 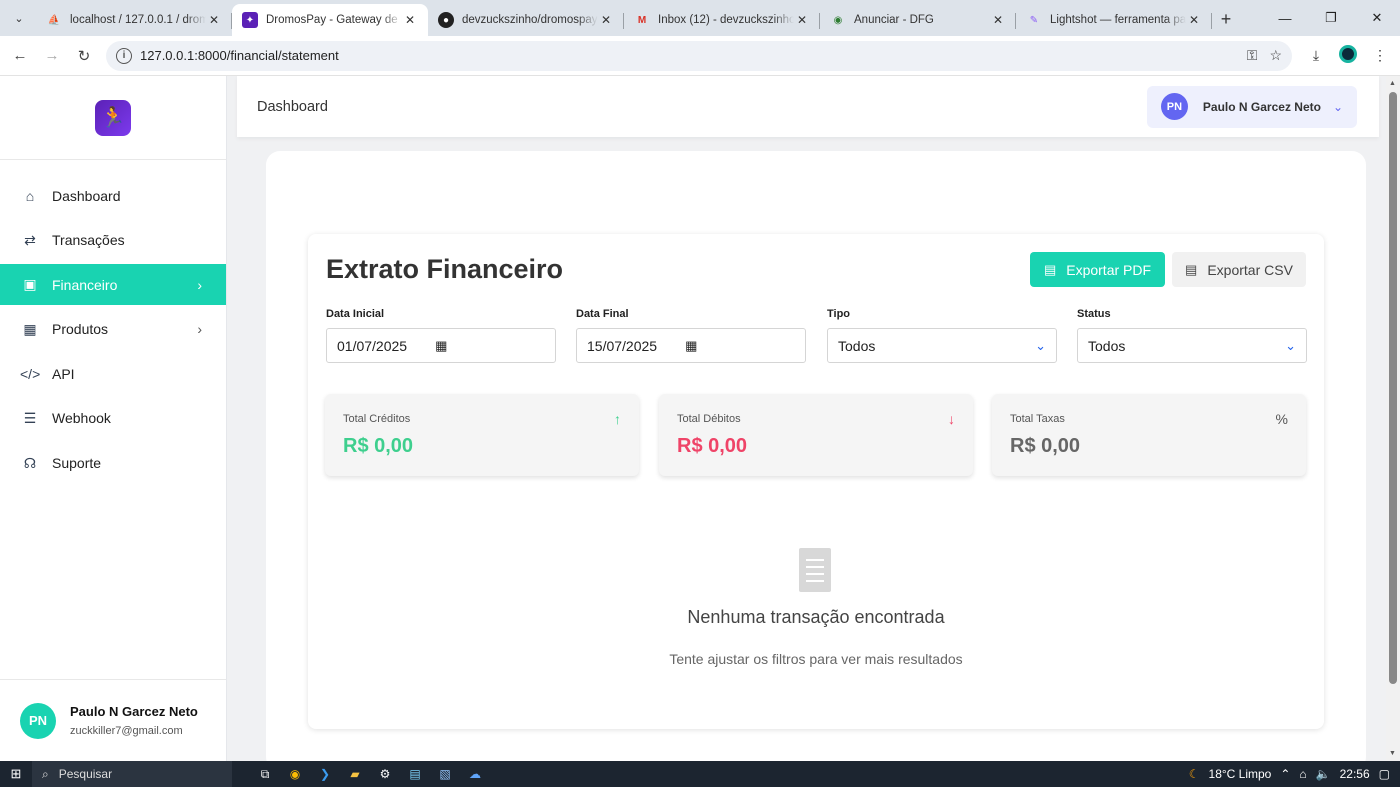 What do you see at coordinates (1097, 269) in the screenshot?
I see `export-pdf-button: ▤ Exportar PDF` at bounding box center [1097, 269].